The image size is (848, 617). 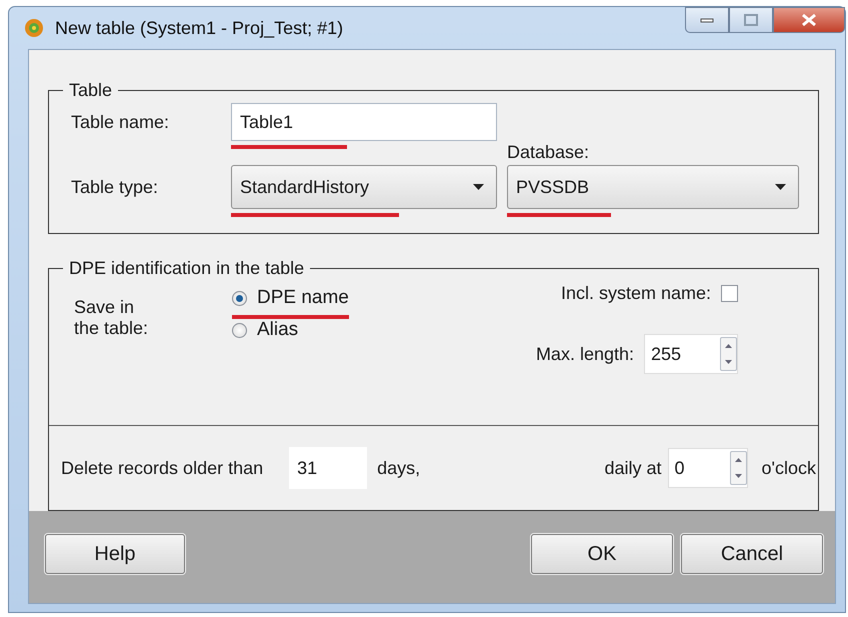 What do you see at coordinates (752, 554) in the screenshot?
I see `dialog-button: Cancel` at bounding box center [752, 554].